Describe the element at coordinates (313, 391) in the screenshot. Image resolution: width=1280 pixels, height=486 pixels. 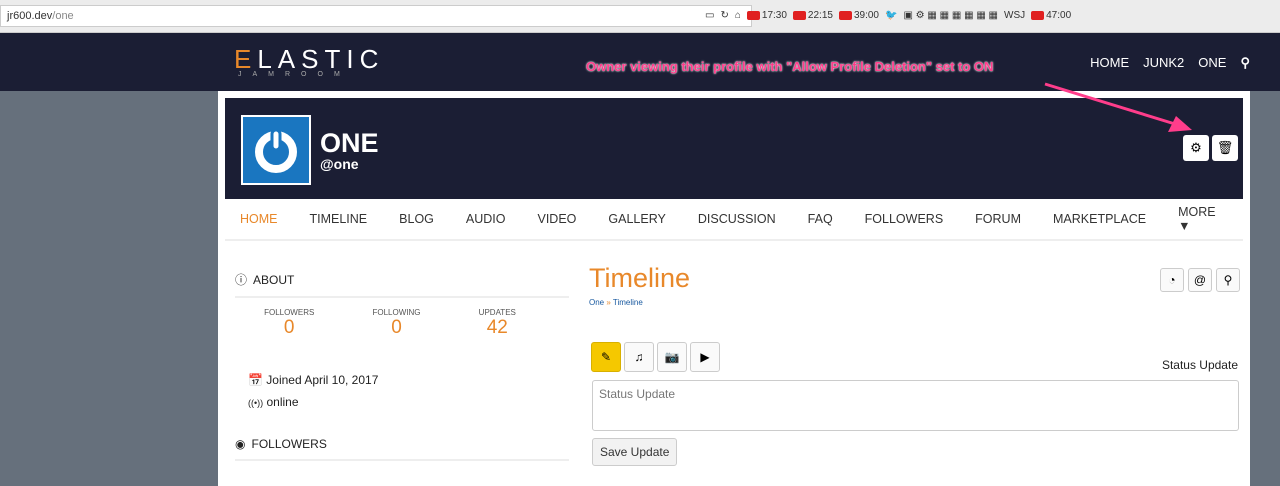
I see `profile-info: 📅 Joined April 10, 2017 ((•)) online` at that location.